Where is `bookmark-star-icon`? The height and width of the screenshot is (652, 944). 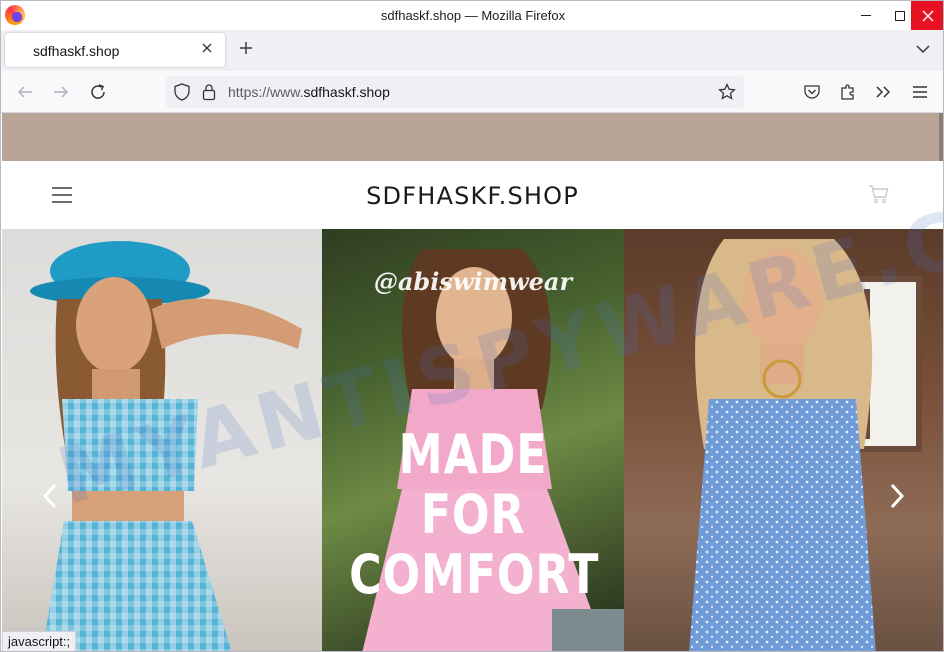 bookmark-star-icon is located at coordinates (727, 92).